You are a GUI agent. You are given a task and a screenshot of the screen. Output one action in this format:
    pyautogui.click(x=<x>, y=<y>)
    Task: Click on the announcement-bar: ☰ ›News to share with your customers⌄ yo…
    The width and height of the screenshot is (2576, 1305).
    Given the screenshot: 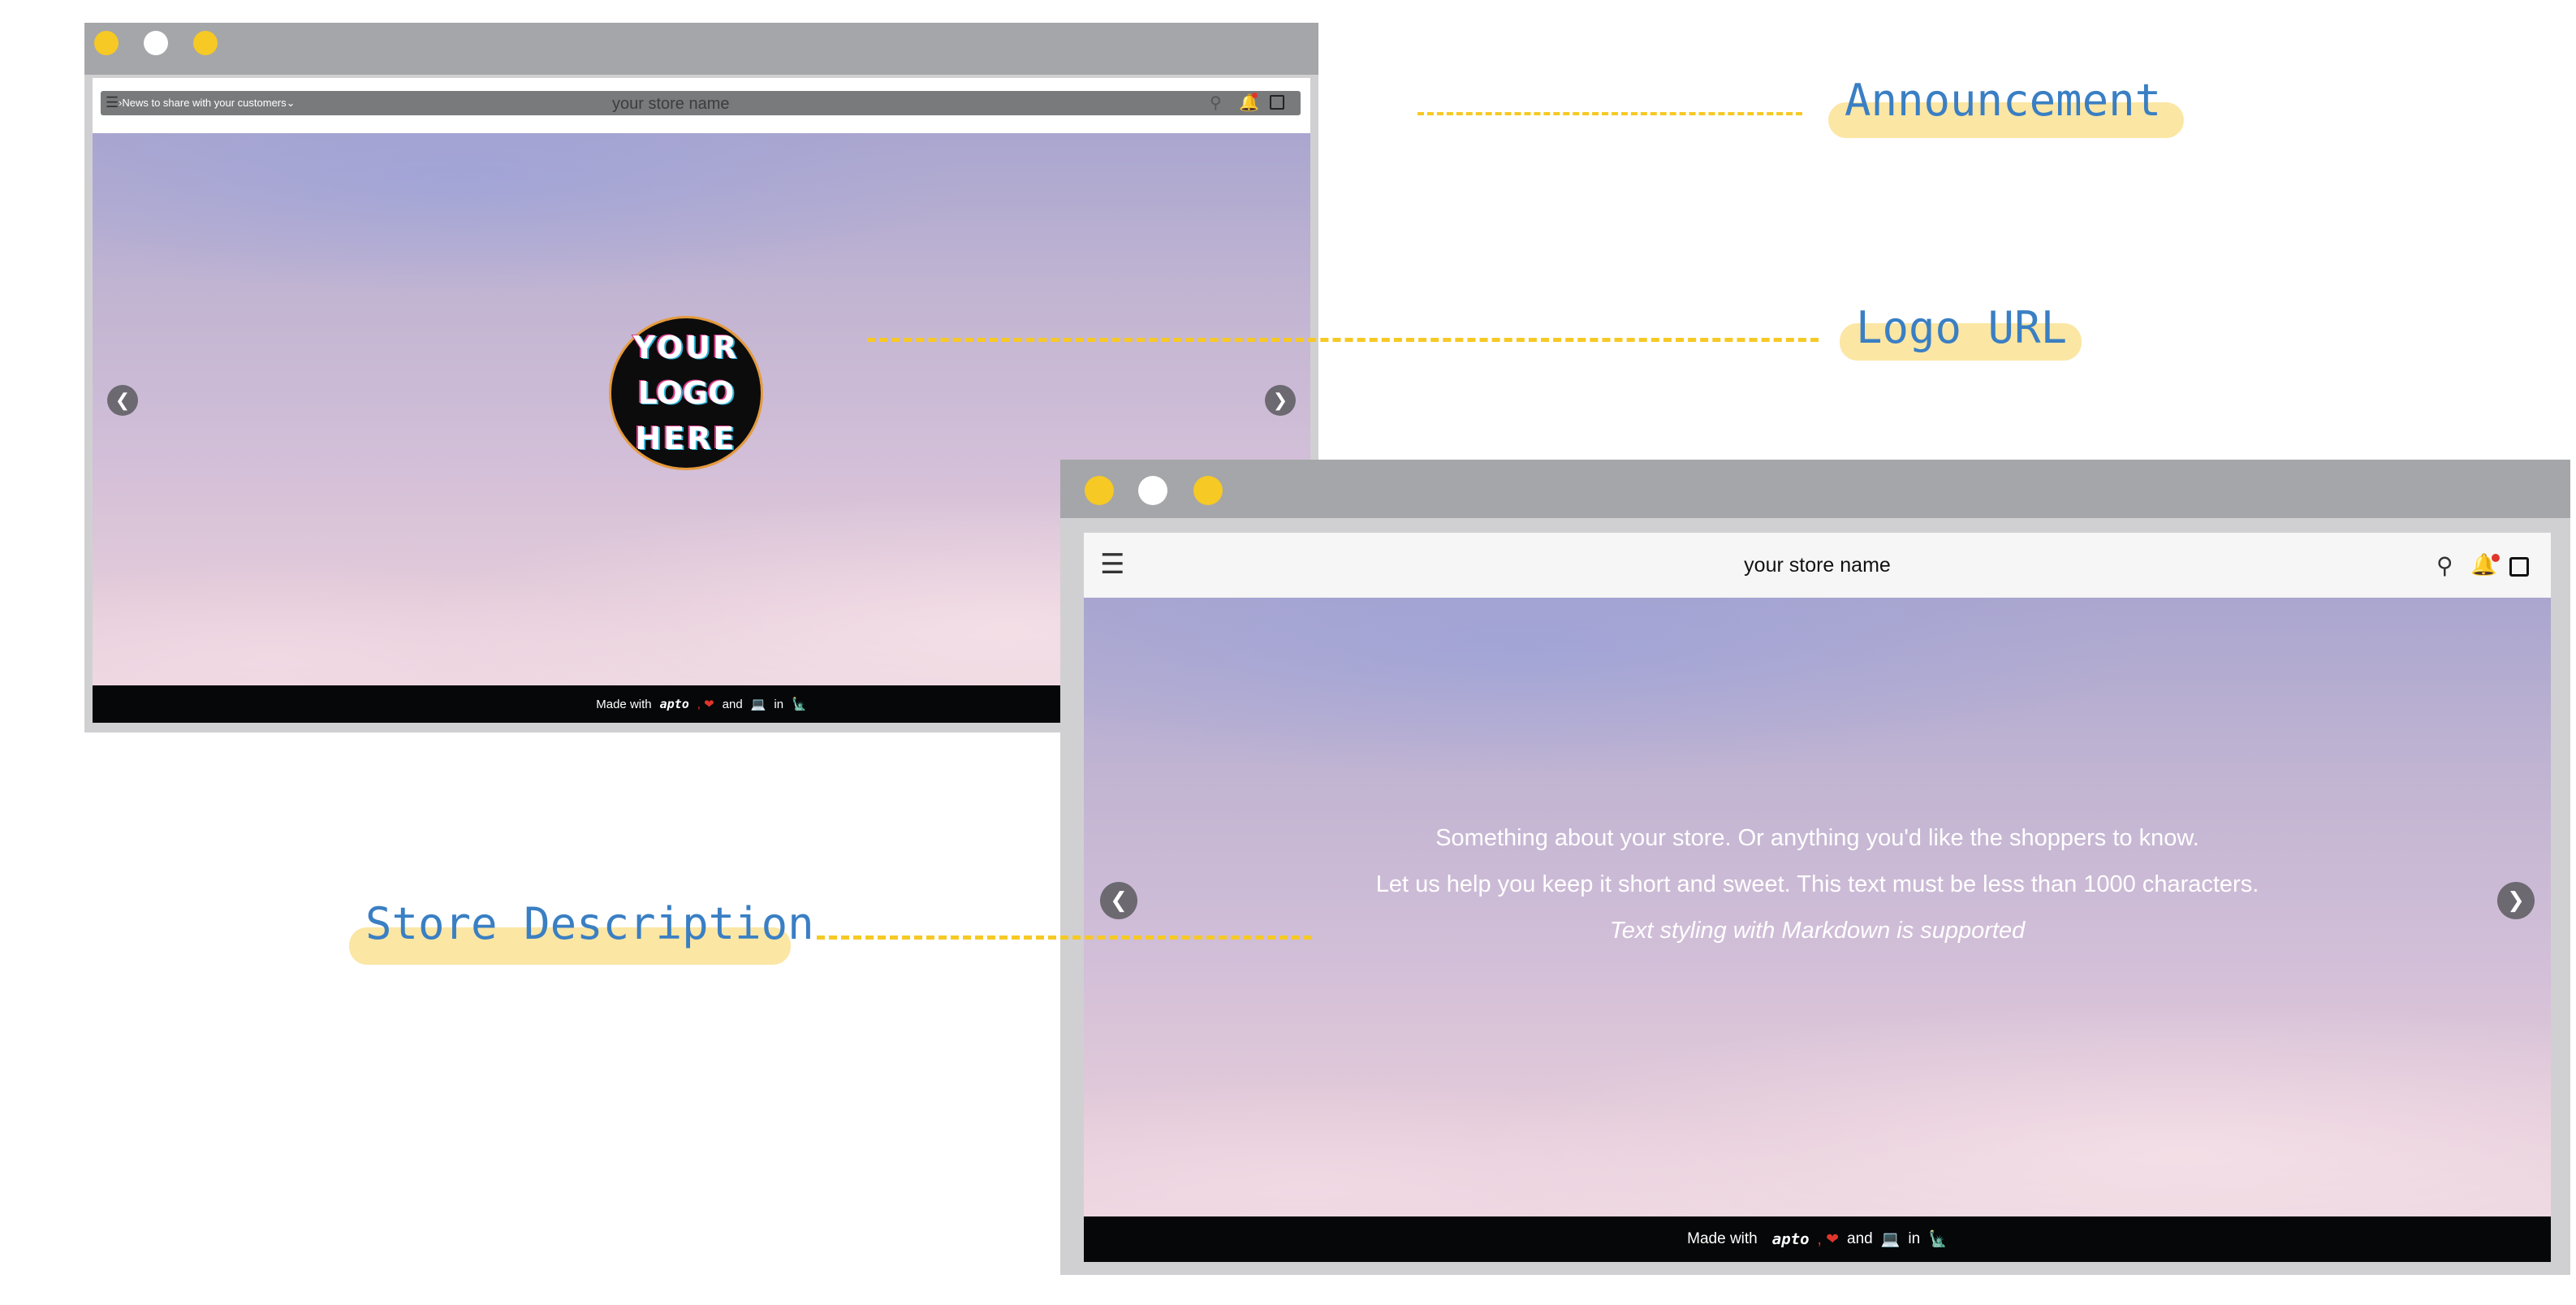 What is the action you would take?
    pyautogui.click(x=701, y=103)
    